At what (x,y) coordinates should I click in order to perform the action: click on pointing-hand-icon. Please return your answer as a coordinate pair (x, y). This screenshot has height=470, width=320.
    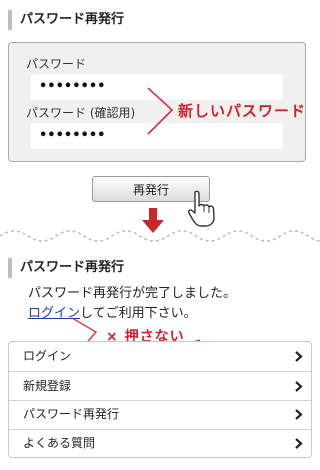
    Looking at the image, I should click on (201, 208).